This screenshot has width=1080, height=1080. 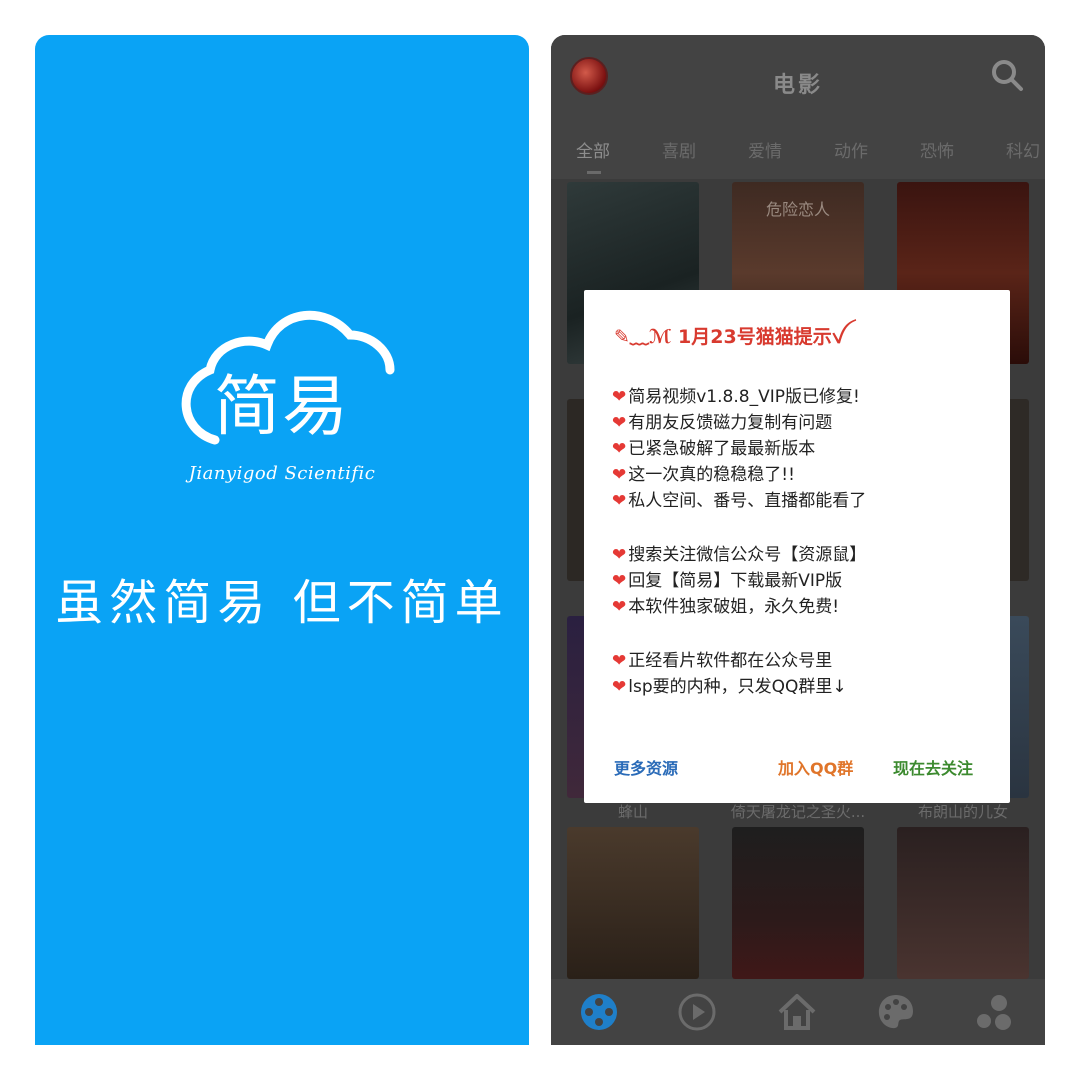 What do you see at coordinates (594, 172) in the screenshot?
I see `tab-indicator` at bounding box center [594, 172].